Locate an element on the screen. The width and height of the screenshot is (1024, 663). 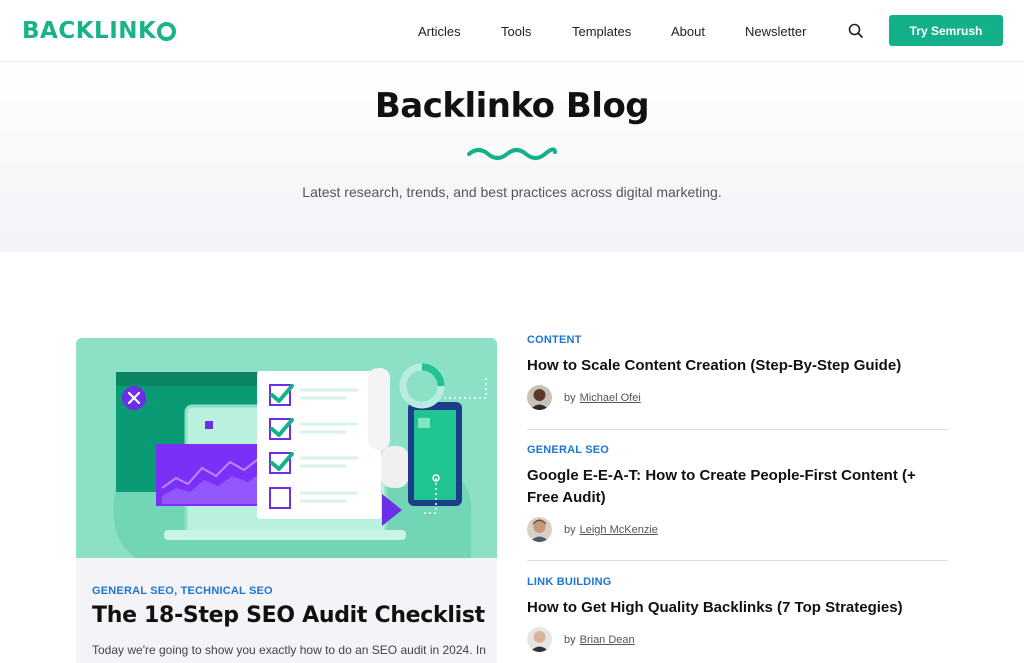
article-category: GENERAL SEO is located at coordinates (737, 450).